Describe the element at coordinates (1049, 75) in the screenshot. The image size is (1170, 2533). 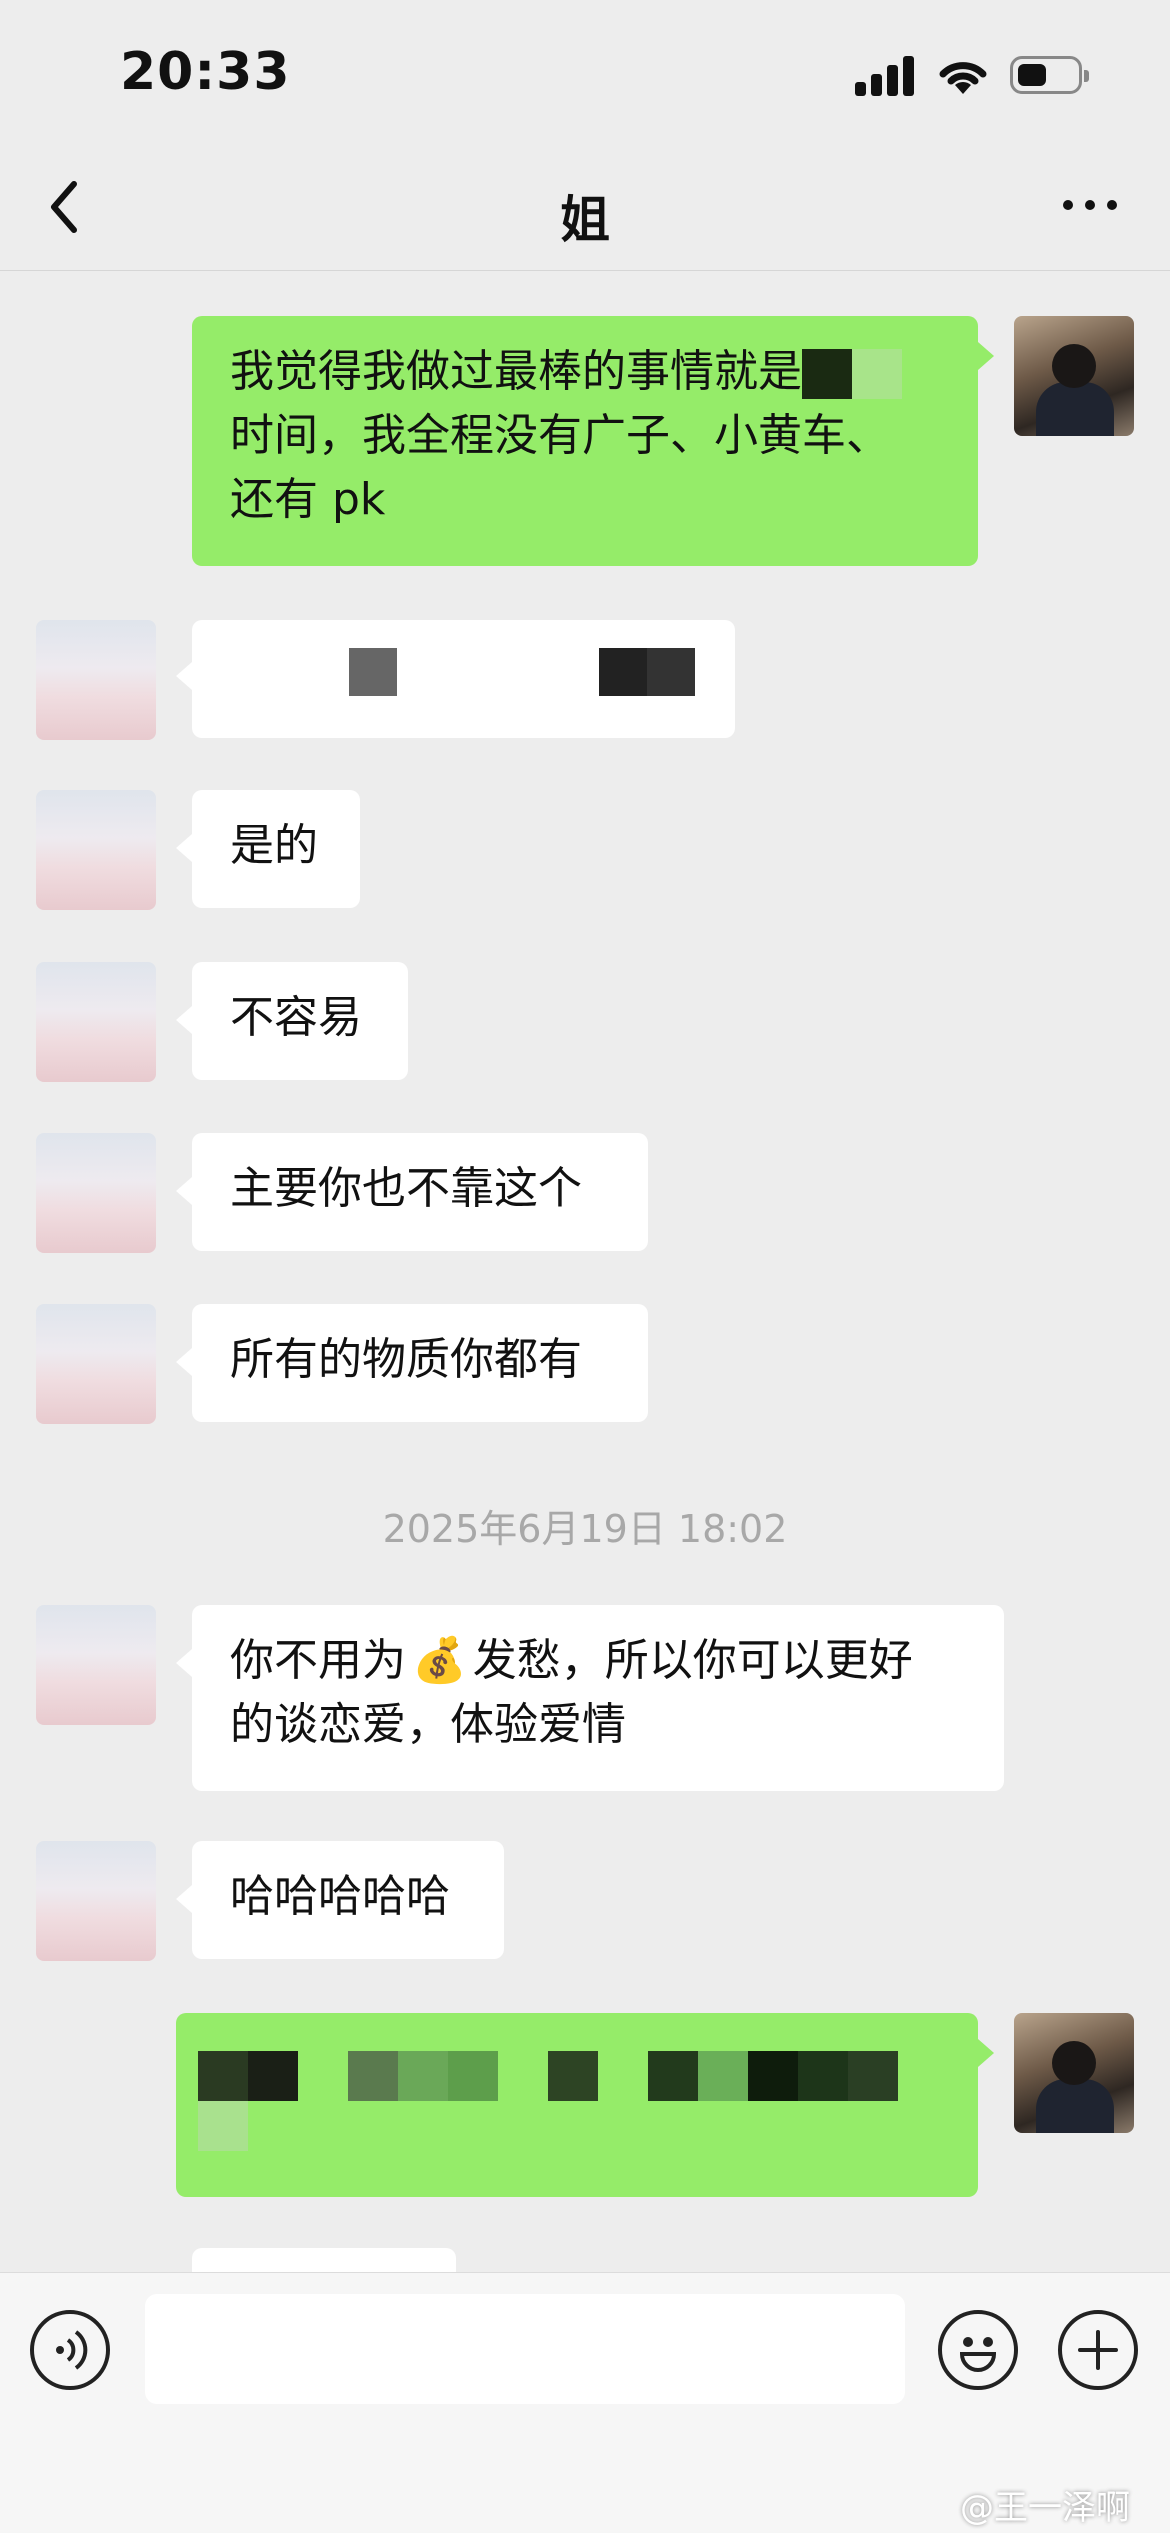
I see `battery-icon` at that location.